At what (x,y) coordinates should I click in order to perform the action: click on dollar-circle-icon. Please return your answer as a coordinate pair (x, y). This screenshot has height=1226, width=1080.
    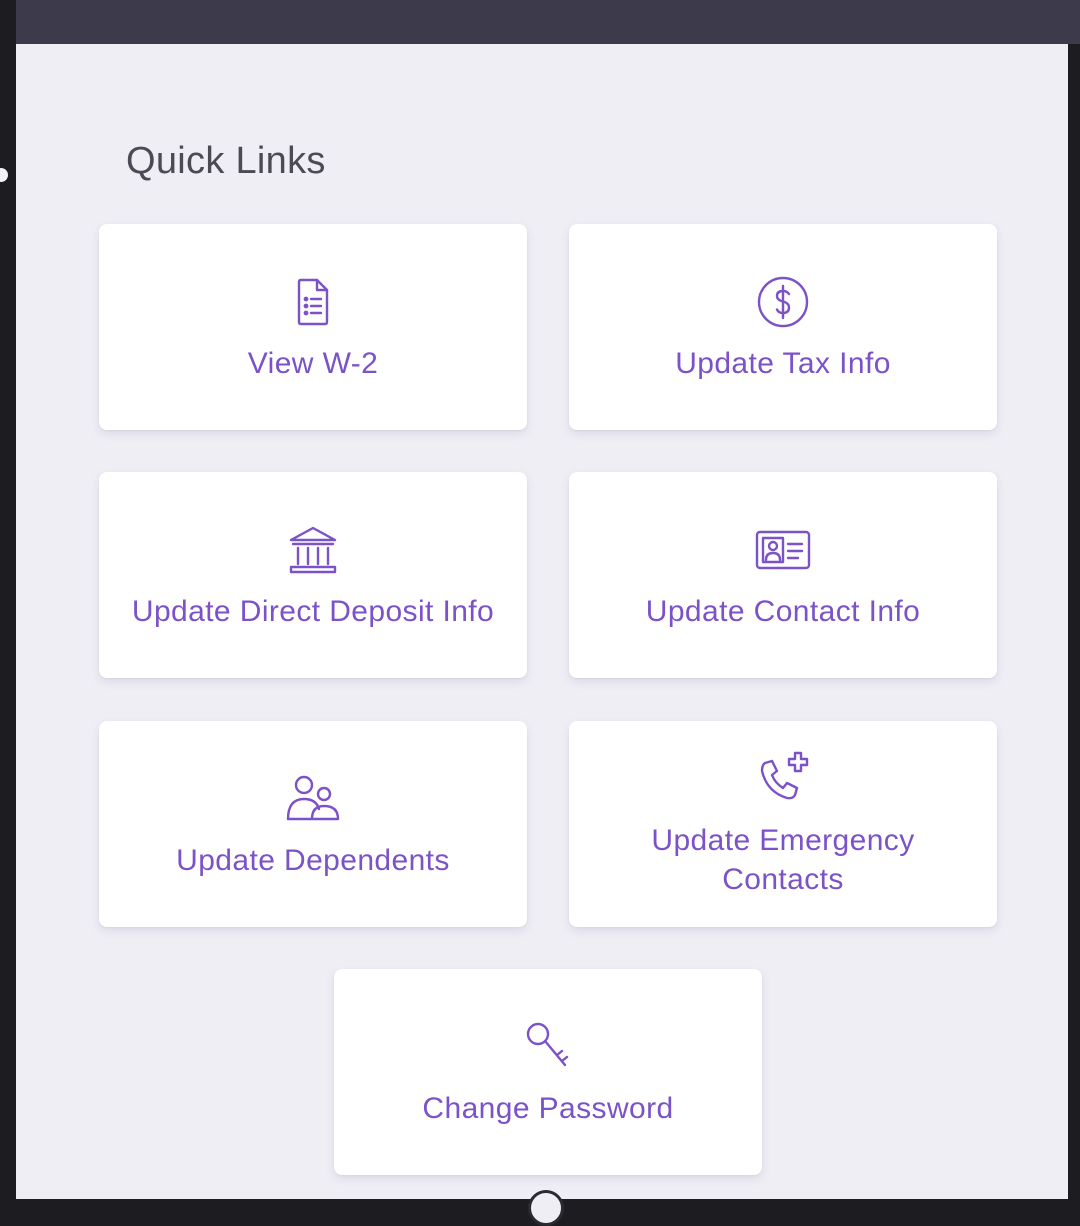
    Looking at the image, I should click on (783, 302).